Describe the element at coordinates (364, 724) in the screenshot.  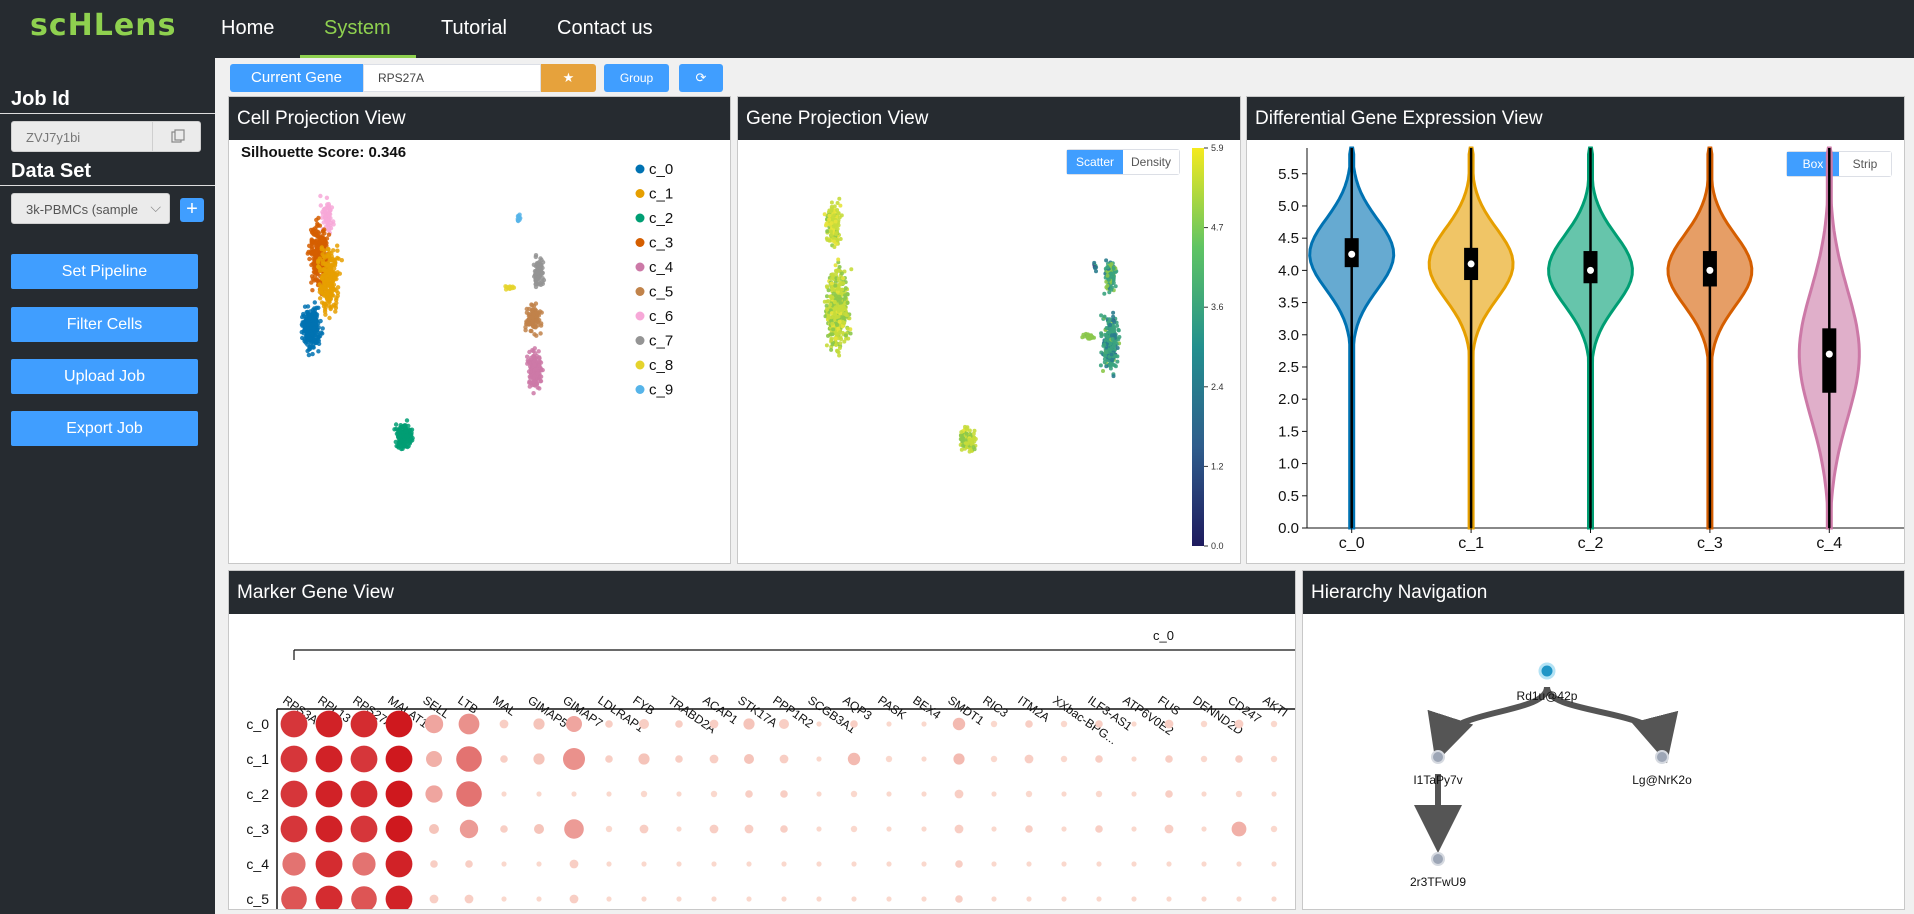
I see `dot-c_0-RPS27A` at that location.